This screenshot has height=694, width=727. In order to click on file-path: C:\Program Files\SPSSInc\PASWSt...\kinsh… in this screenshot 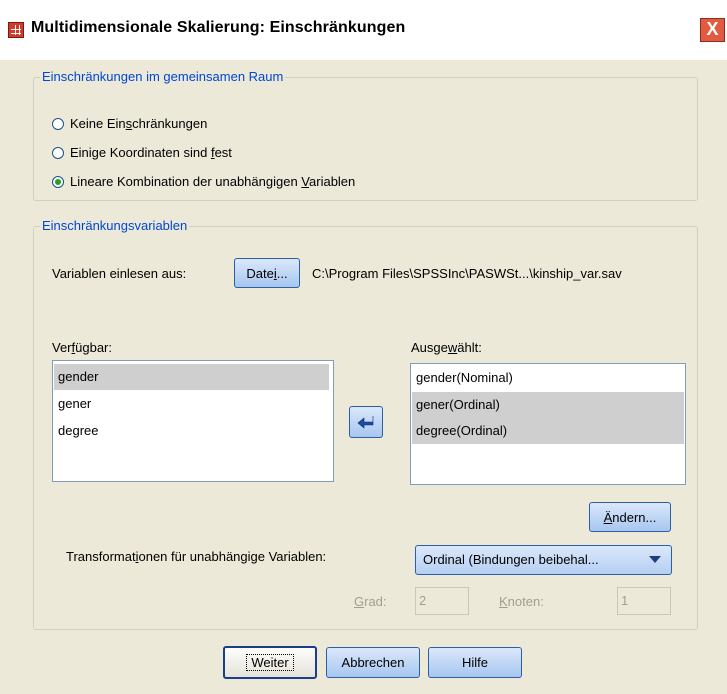, I will do `click(467, 273)`.